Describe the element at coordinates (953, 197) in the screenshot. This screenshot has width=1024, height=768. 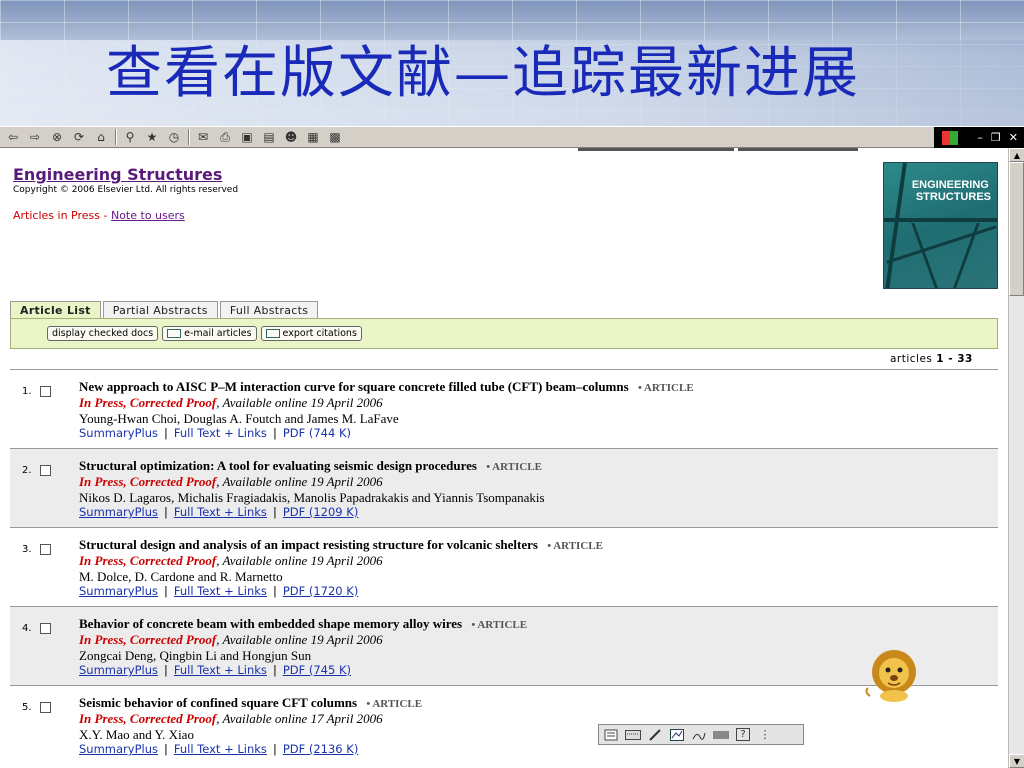
I see `cover-title-line2: STRUCTURES` at that location.